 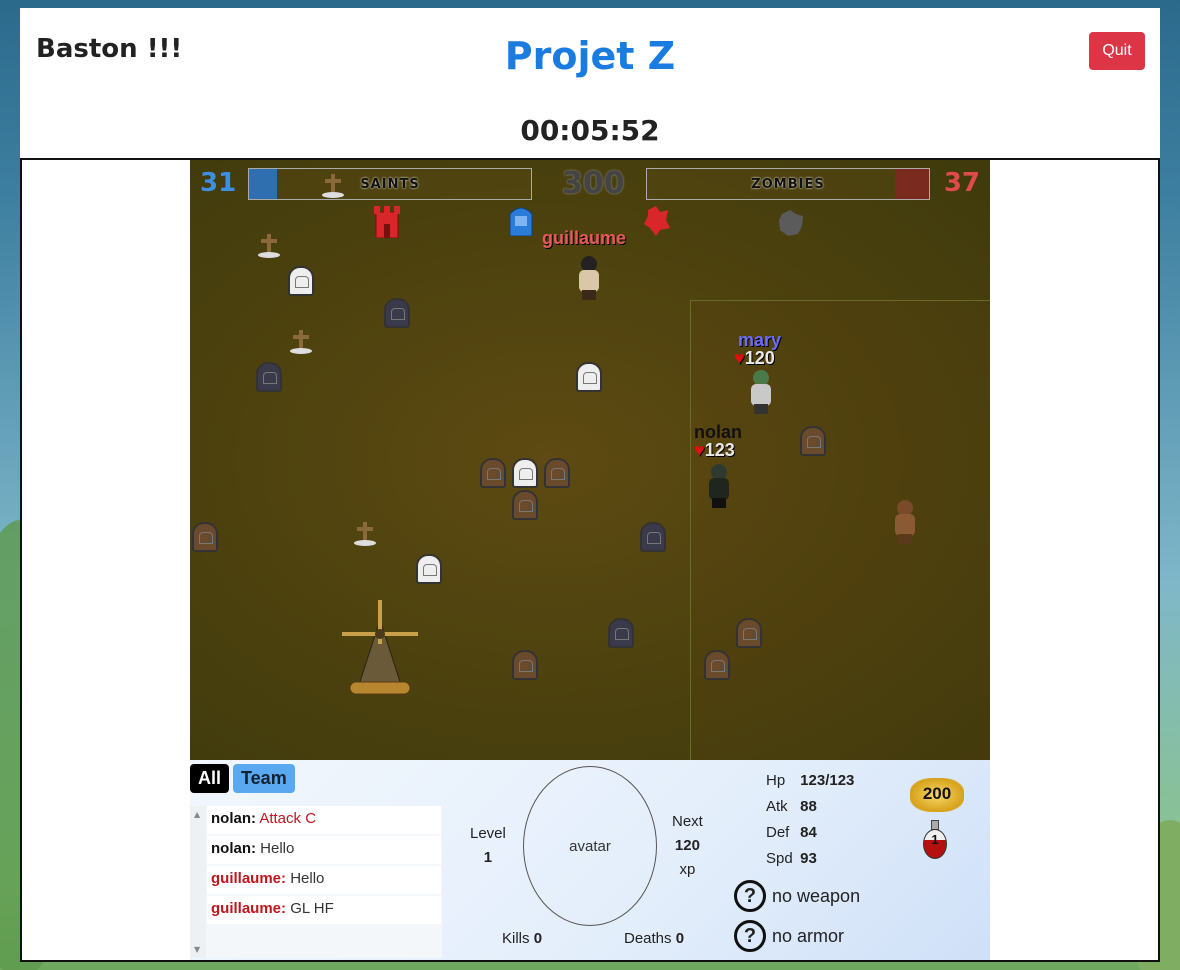 I want to click on stat-hp: Hp 123/123, so click(x=810, y=780).